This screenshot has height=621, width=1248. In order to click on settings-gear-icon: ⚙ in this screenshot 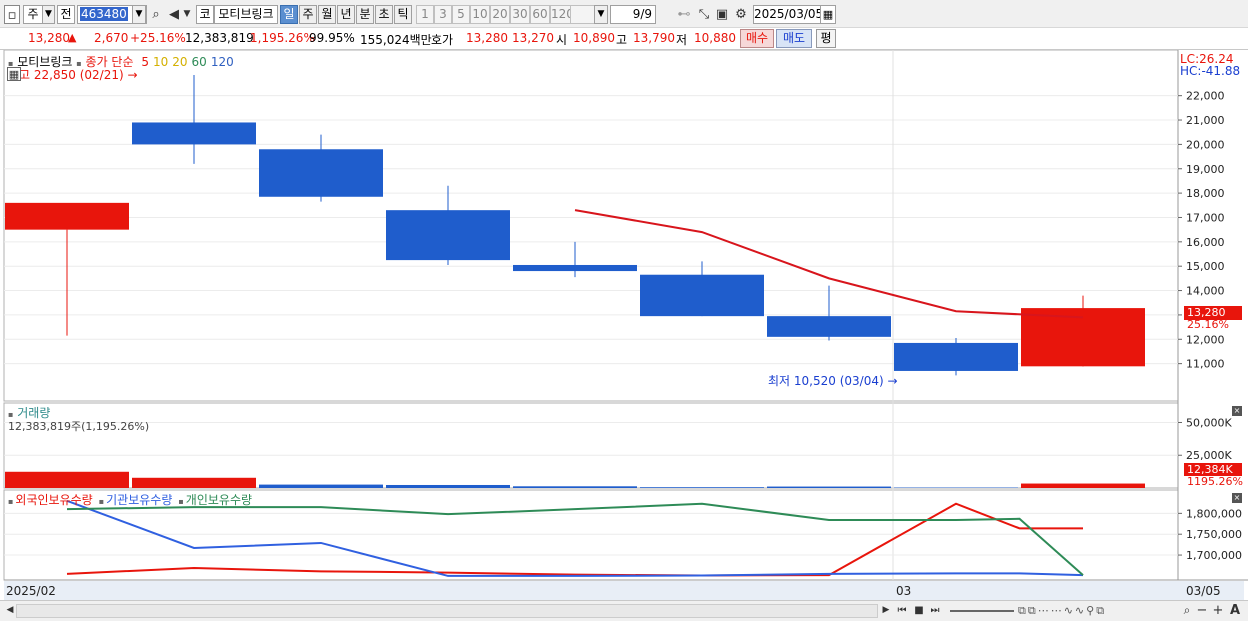, I will do `click(741, 14)`.